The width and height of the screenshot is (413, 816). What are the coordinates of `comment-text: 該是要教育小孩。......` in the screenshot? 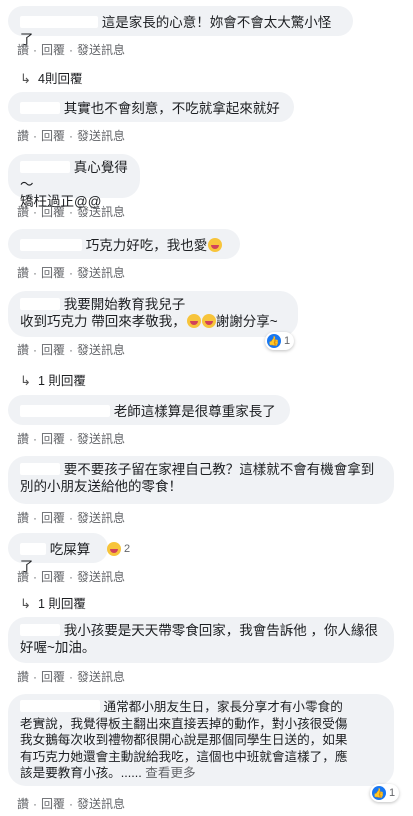 It's located at (81, 773).